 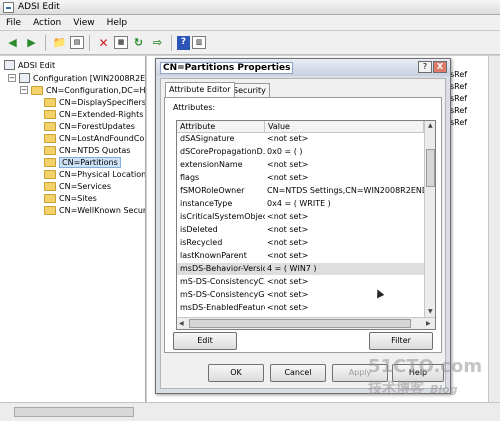 I want to click on help-icon: ?, so click(x=183, y=42).